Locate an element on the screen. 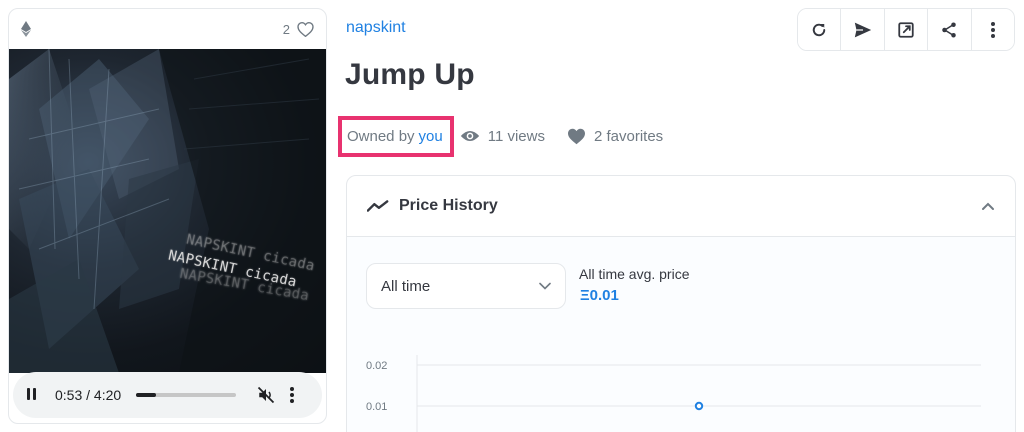 This screenshot has width=1024, height=432. trend-line-icon is located at coordinates (378, 206).